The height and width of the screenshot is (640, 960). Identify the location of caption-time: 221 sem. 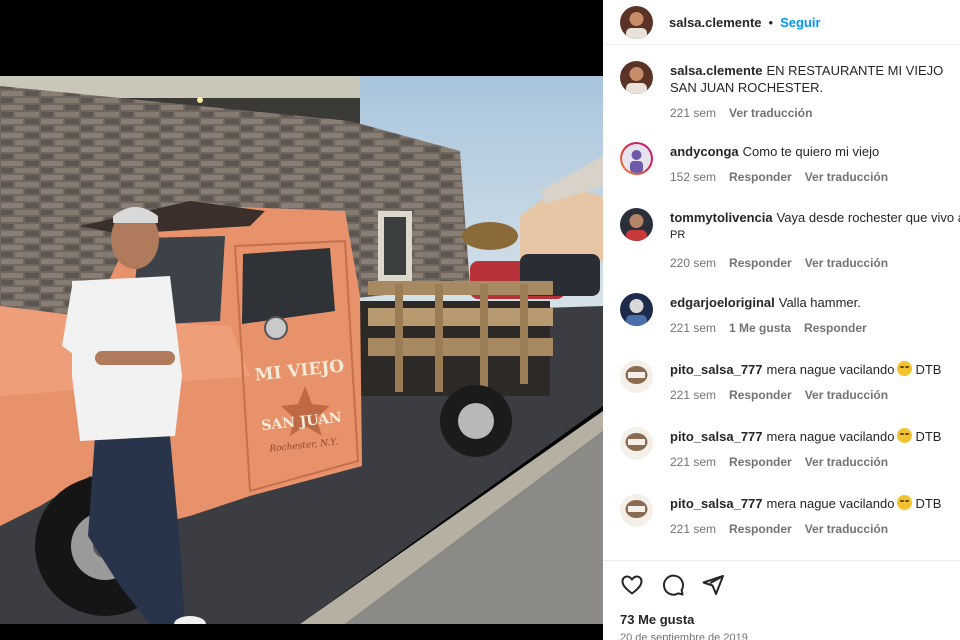
(693, 113).